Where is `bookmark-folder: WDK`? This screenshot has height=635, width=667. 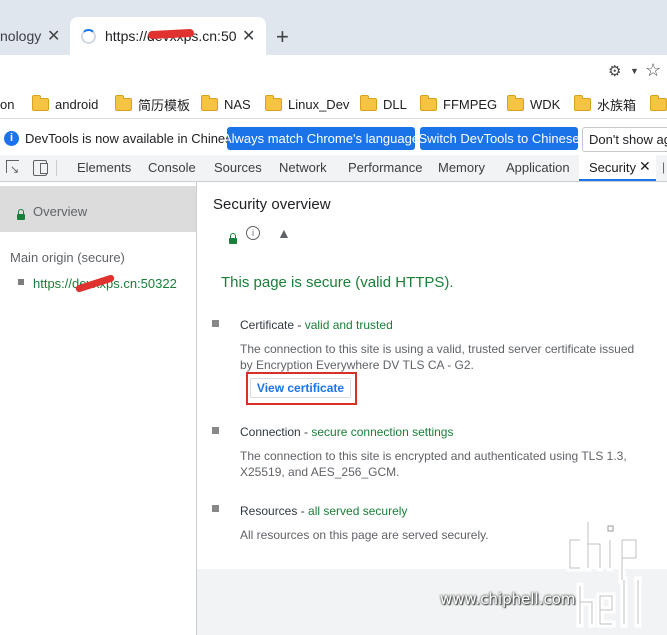 bookmark-folder: WDK is located at coordinates (534, 103).